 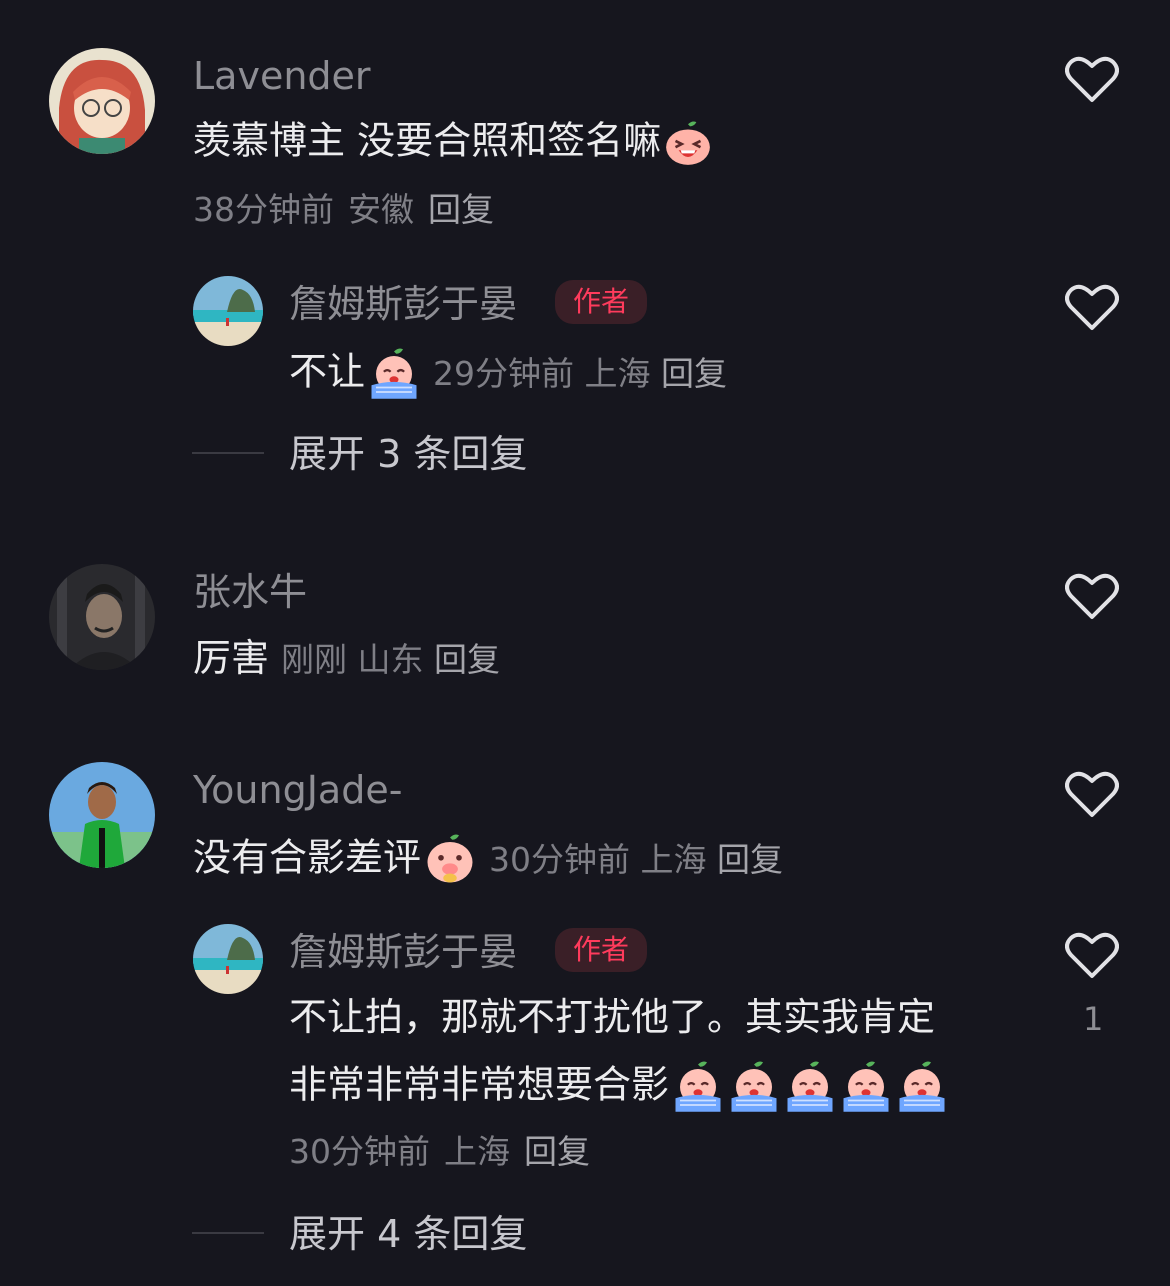 I want to click on reply-text: 不让 29分钟前 上海 回复, so click(x=508, y=374).